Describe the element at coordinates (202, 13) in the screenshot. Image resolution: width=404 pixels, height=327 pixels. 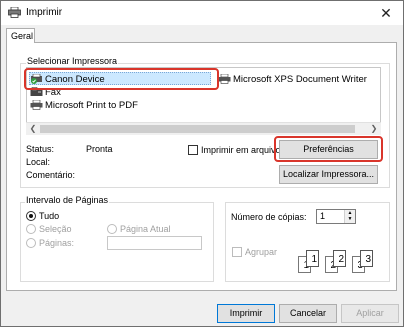
I see `title-bar: Imprimir ✕` at that location.